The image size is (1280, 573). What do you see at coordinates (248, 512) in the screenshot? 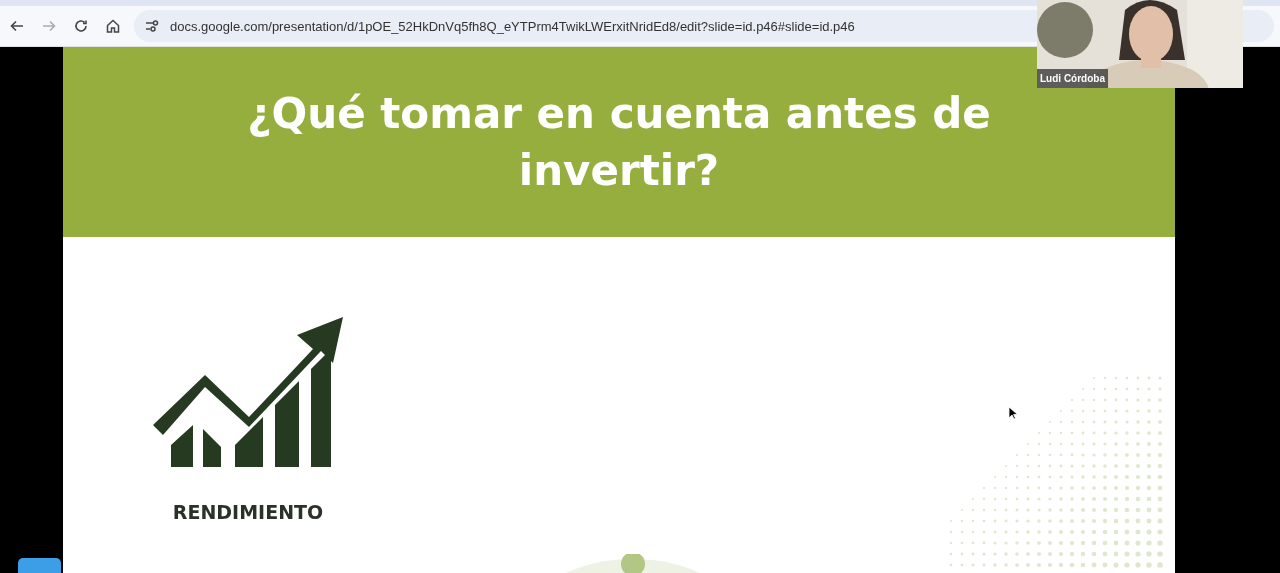
I see `item-label: RENDIMIENTO` at bounding box center [248, 512].